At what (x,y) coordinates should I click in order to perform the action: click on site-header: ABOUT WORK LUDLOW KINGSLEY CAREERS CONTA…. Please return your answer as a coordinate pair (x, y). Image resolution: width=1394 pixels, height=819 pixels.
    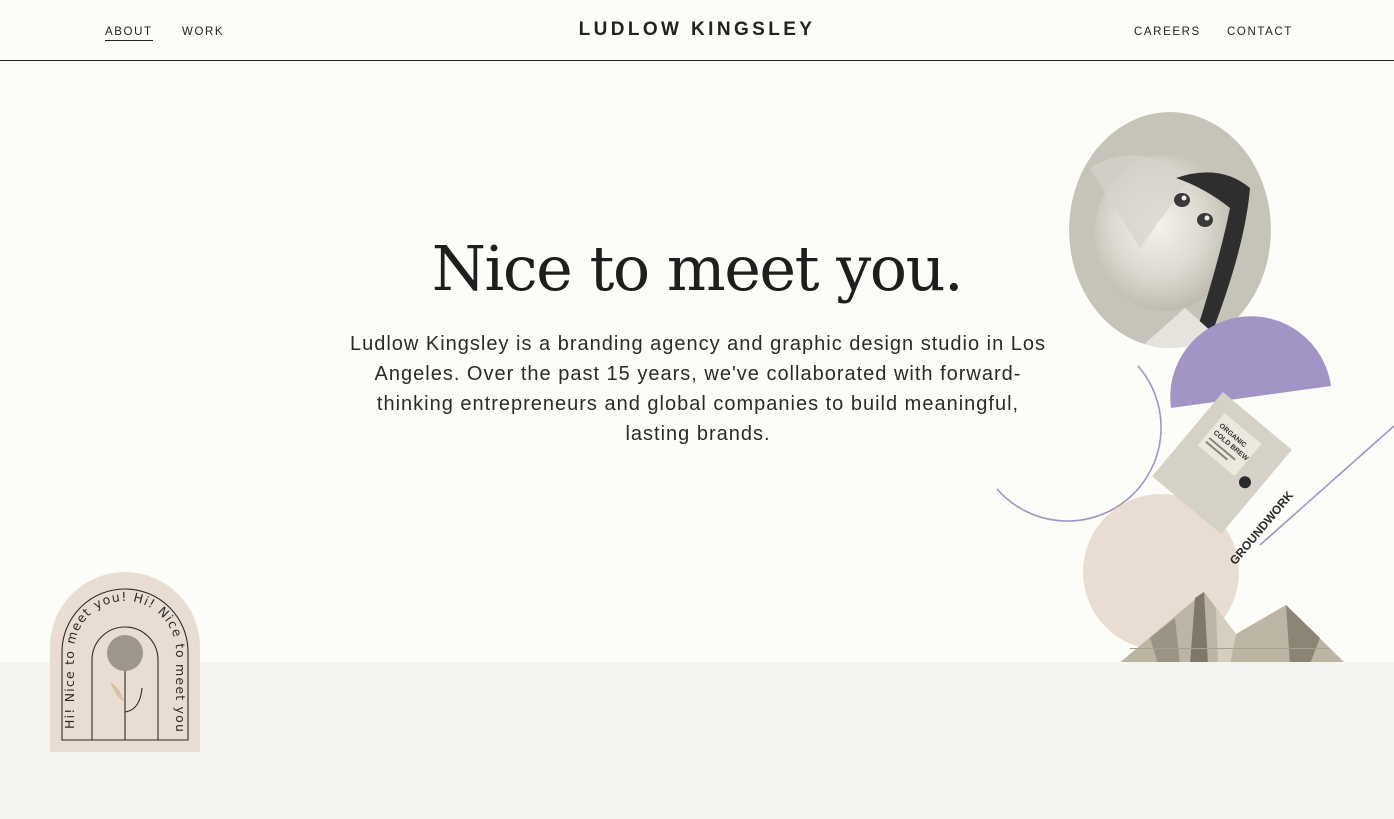
    Looking at the image, I should click on (697, 30).